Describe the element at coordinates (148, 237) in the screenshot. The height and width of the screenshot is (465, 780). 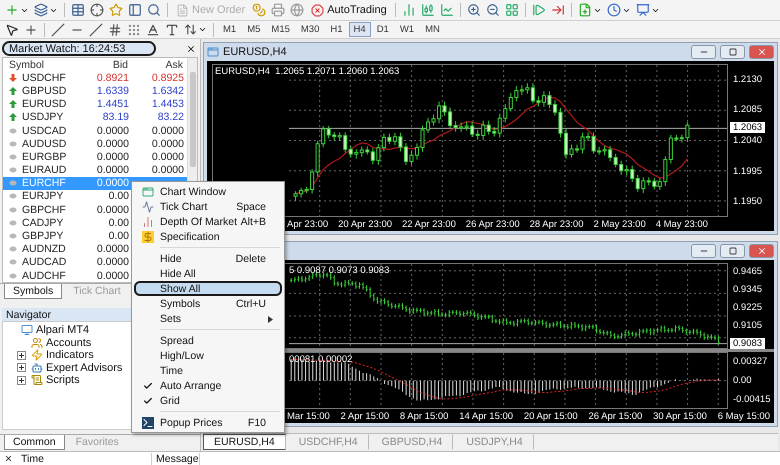
I see `dollar-icon` at that location.